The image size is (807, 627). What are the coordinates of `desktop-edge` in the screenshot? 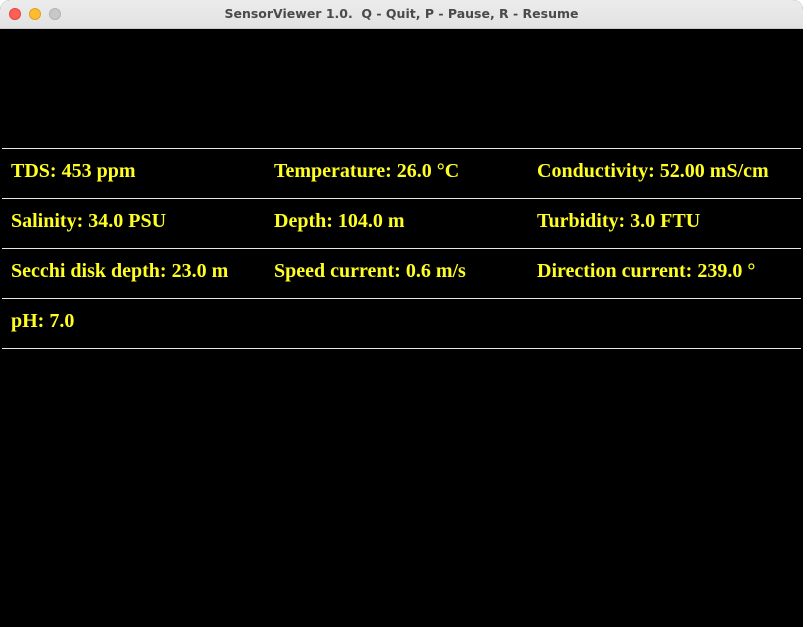 It's located at (805, 313).